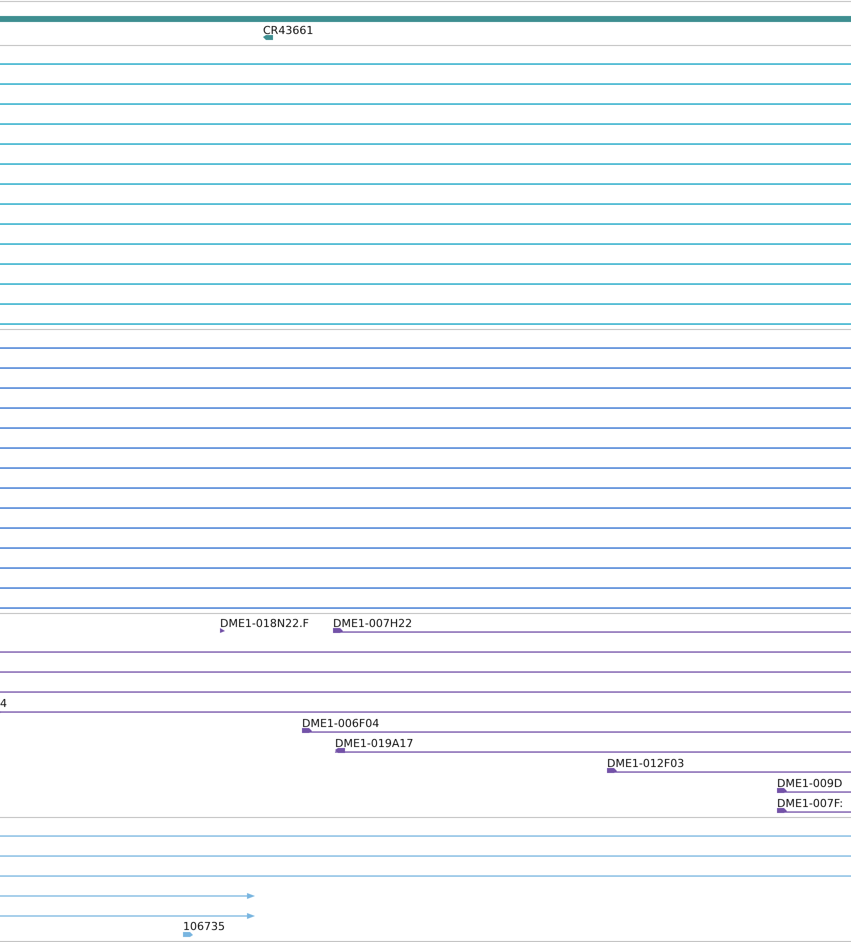 This screenshot has width=851, height=942. What do you see at coordinates (645, 763) in the screenshot?
I see `feature-label: DME1-012F03` at bounding box center [645, 763].